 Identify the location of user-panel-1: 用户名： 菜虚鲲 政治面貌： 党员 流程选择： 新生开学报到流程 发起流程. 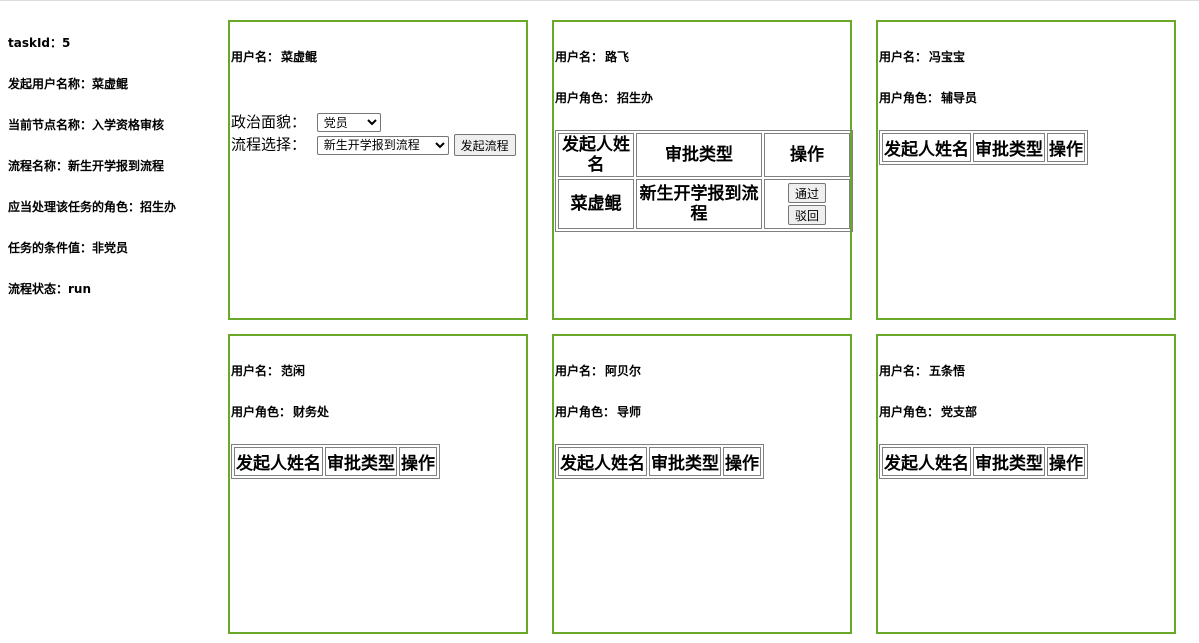
(378, 170).